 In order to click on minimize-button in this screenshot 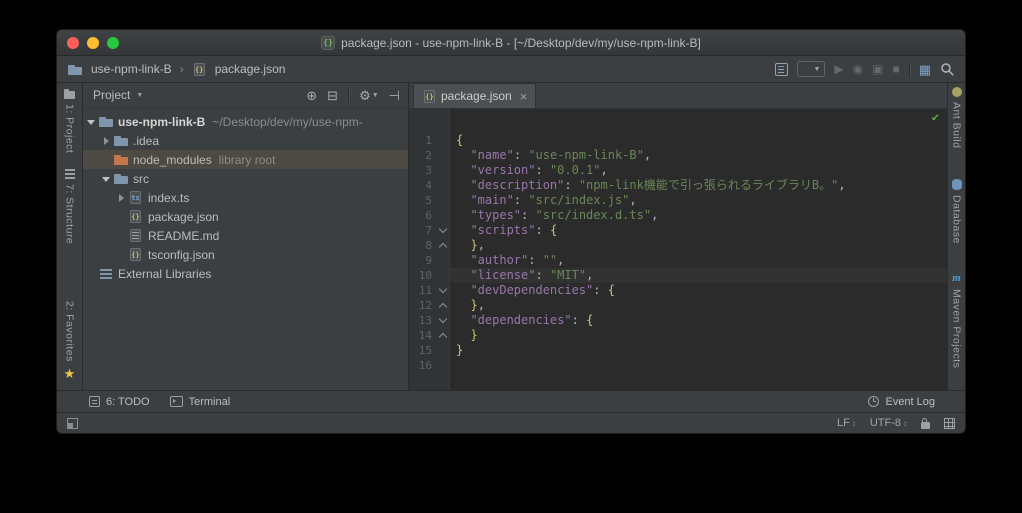, I will do `click(93, 43)`.